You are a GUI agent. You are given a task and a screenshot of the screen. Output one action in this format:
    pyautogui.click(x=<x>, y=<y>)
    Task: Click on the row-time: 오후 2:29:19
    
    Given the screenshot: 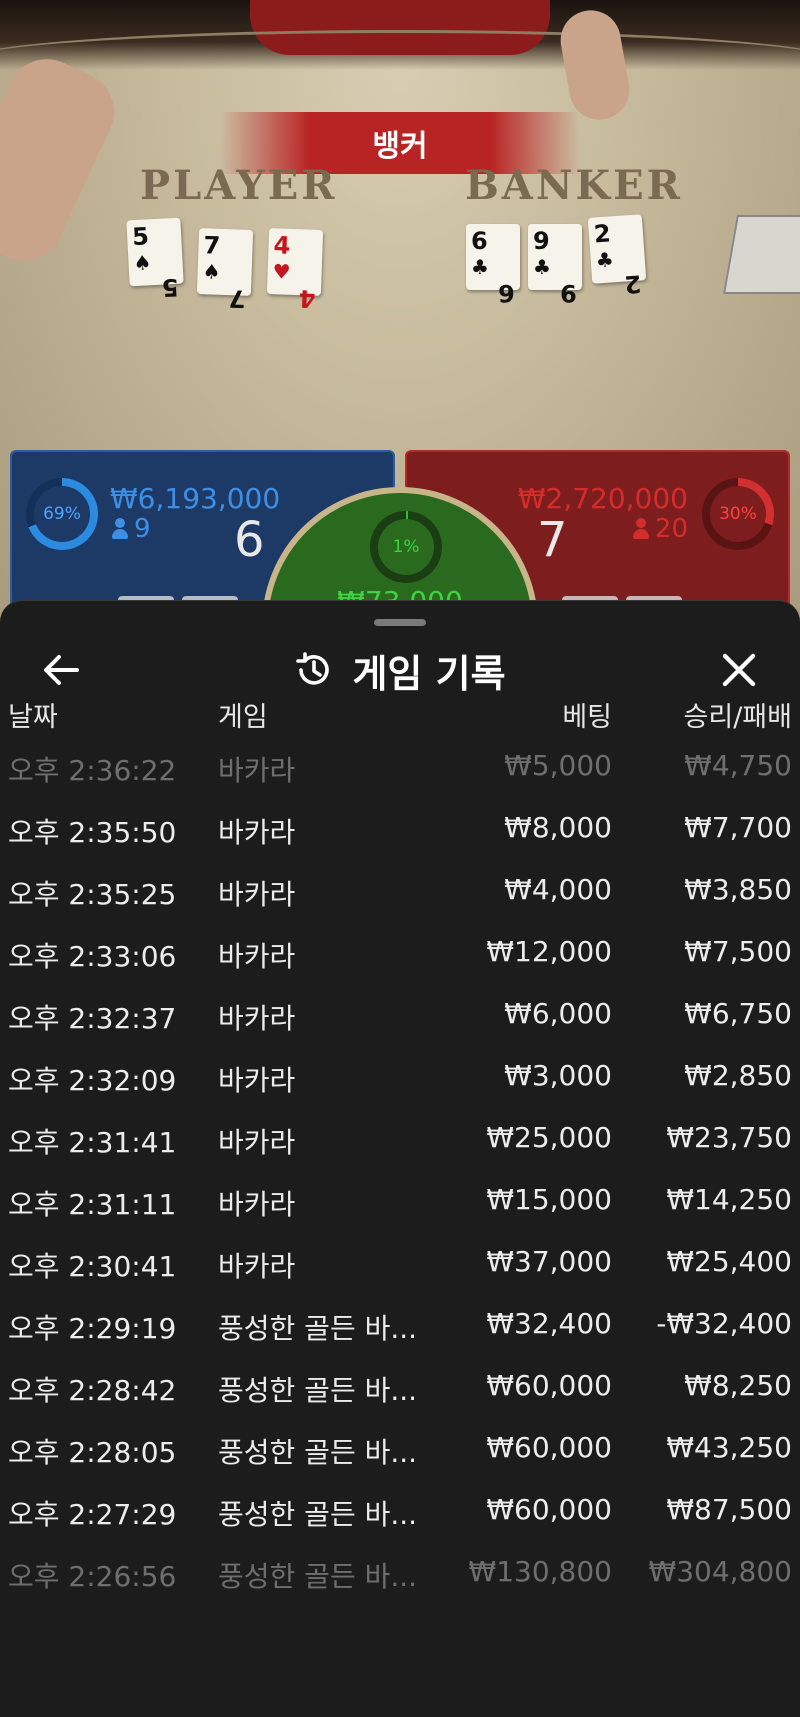 What is the action you would take?
    pyautogui.click(x=92, y=1328)
    